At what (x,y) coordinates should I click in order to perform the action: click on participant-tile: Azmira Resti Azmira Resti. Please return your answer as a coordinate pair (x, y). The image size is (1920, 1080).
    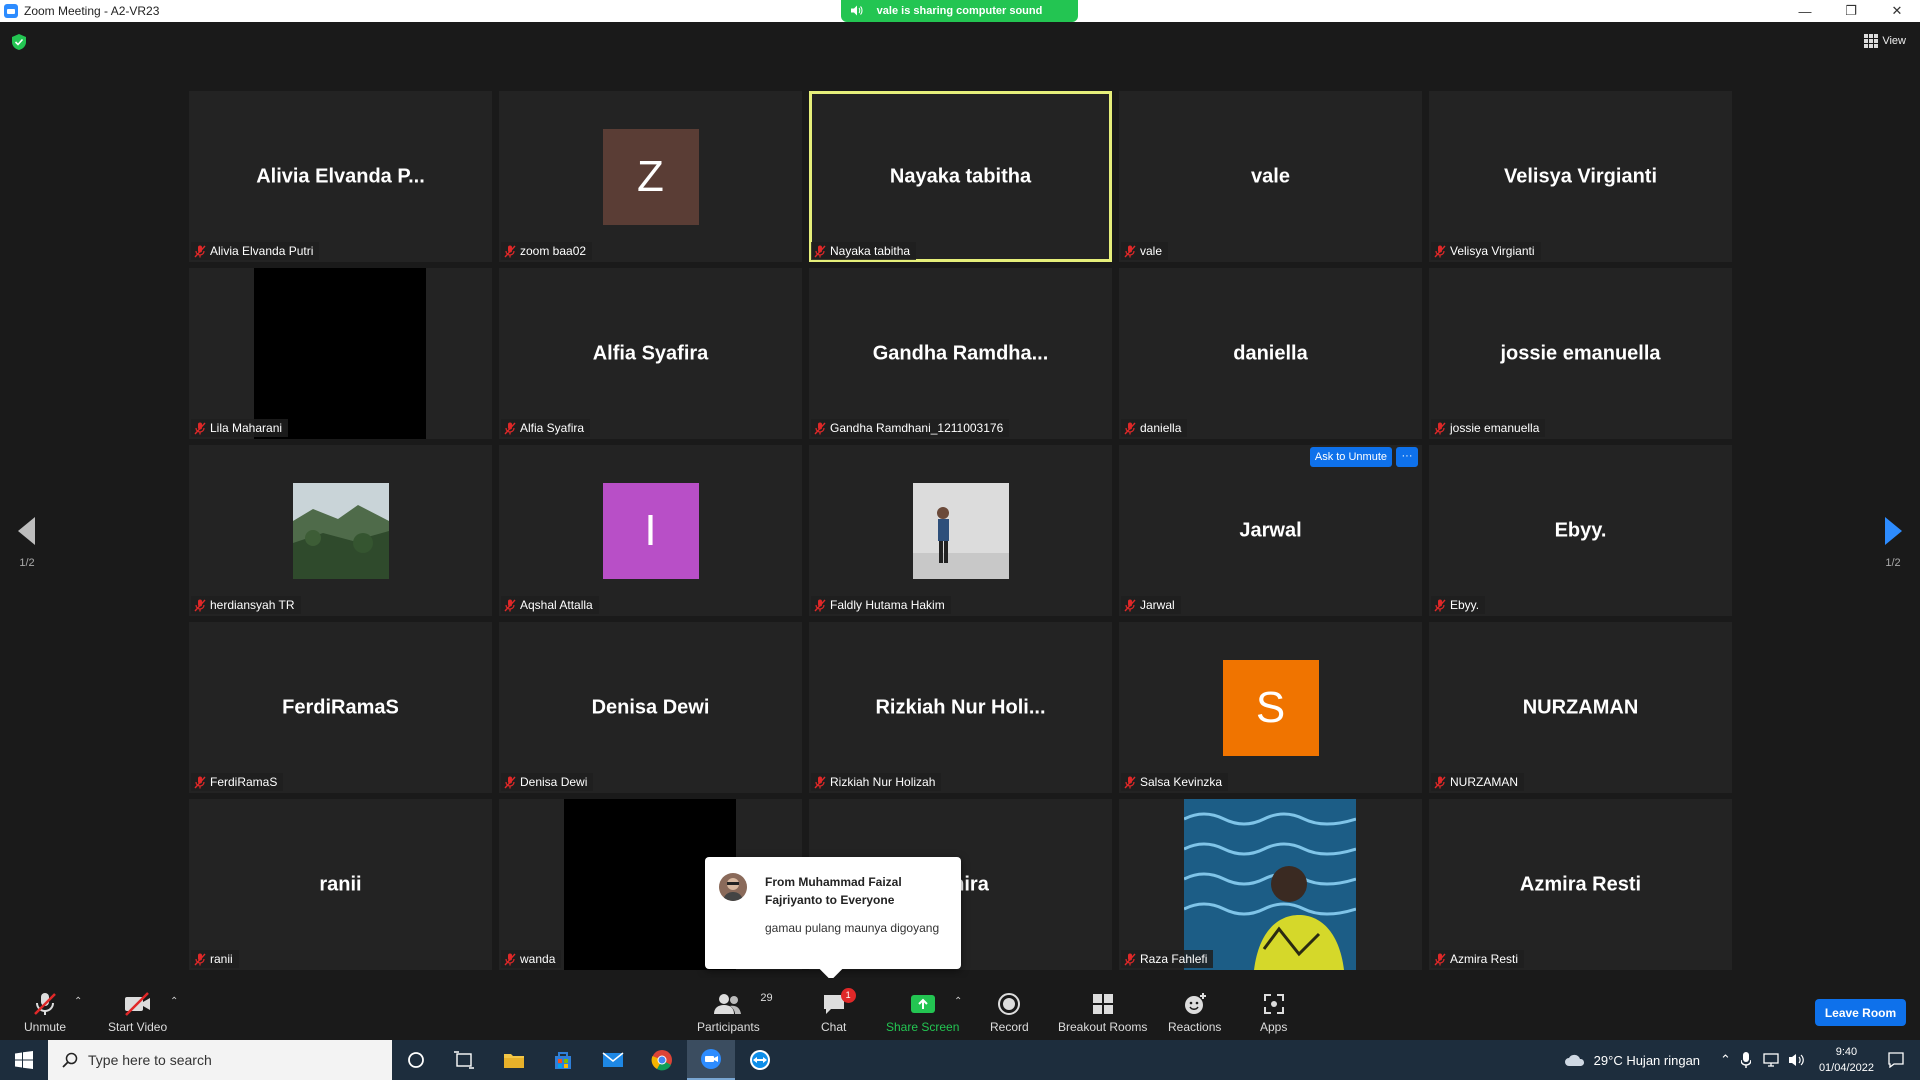
    Looking at the image, I should click on (1580, 884).